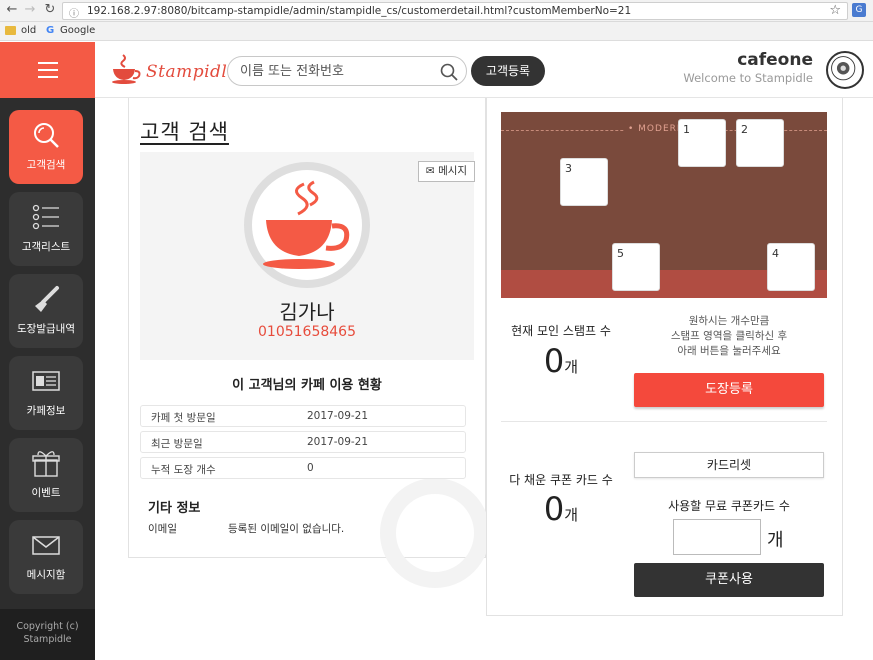  Describe the element at coordinates (50, 30) in the screenshot. I see `google-icon: G` at that location.